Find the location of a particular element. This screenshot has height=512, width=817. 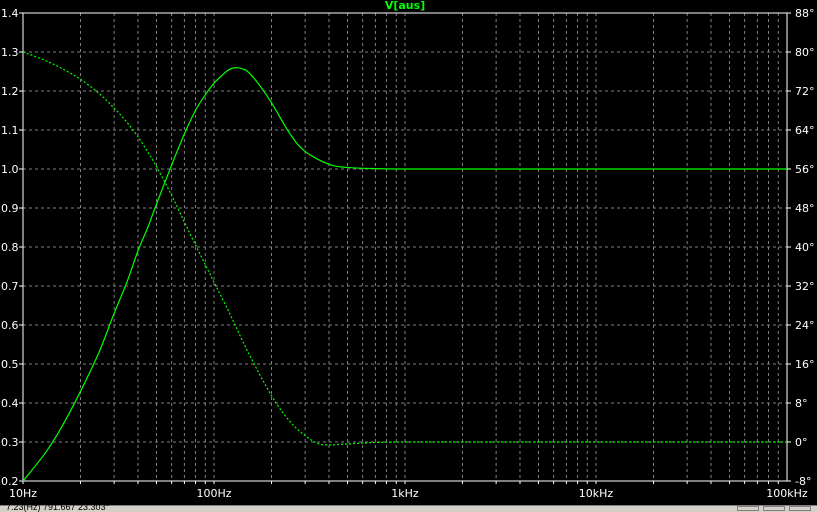

y2-tick-label: 64° is located at coordinates (805, 130).